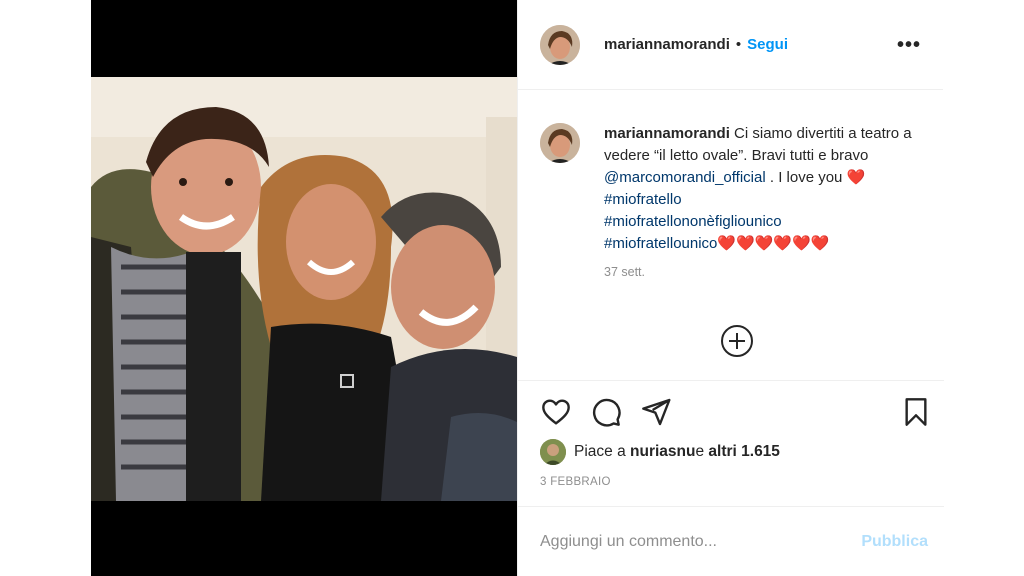 The height and width of the screenshot is (576, 1024). What do you see at coordinates (575, 482) in the screenshot?
I see `post-date: 3 FEBBRAIO` at bounding box center [575, 482].